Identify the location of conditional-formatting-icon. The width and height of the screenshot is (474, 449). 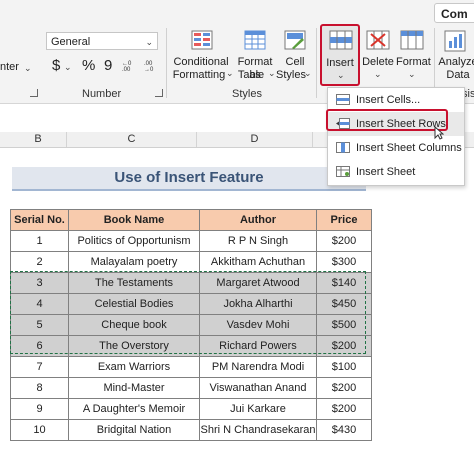
(202, 40).